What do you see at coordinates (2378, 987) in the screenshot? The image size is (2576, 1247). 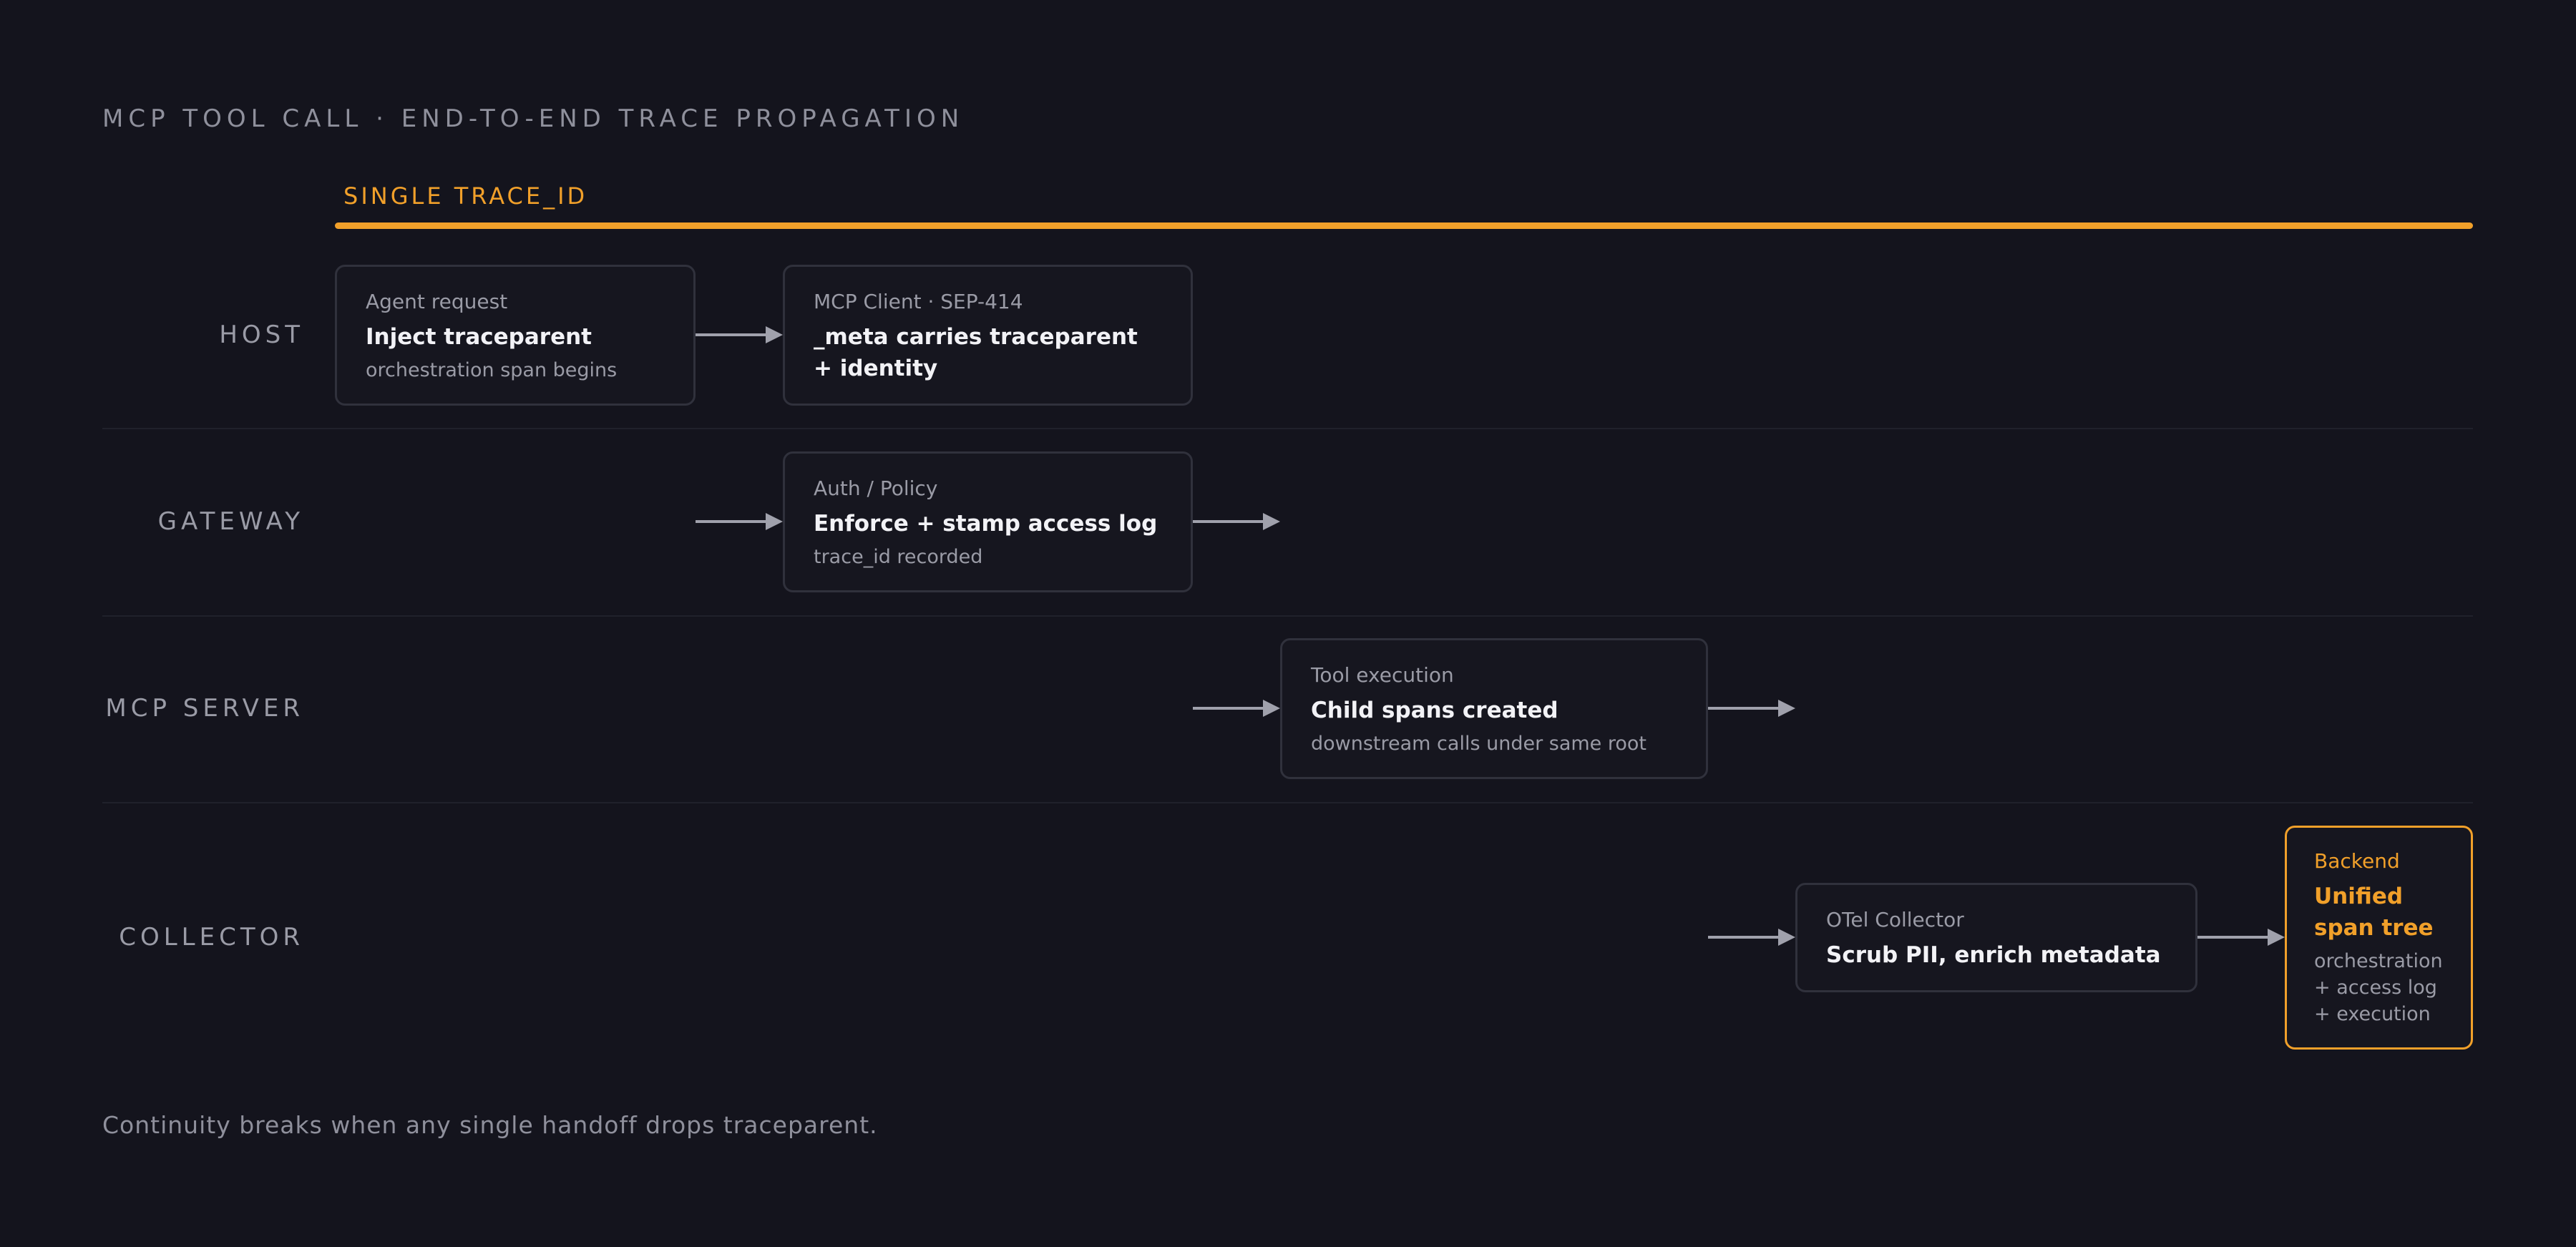 I see `box-sub: orchestration + access log + execution` at bounding box center [2378, 987].